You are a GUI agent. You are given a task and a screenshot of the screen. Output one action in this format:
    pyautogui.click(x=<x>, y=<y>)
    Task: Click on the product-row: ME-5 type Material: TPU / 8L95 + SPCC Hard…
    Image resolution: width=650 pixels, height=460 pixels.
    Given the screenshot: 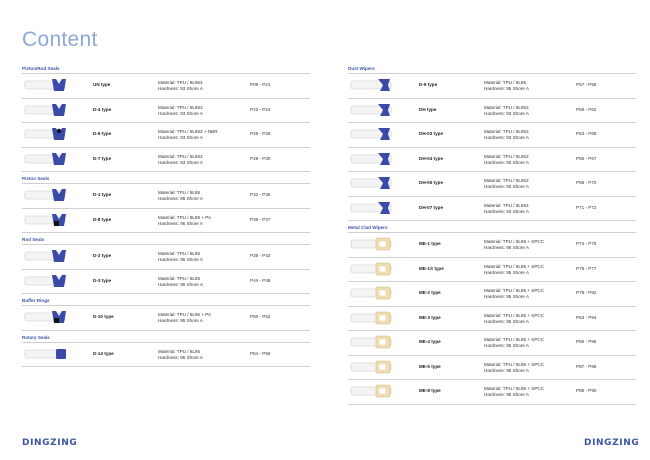 What is the action you would take?
    pyautogui.click(x=492, y=367)
    